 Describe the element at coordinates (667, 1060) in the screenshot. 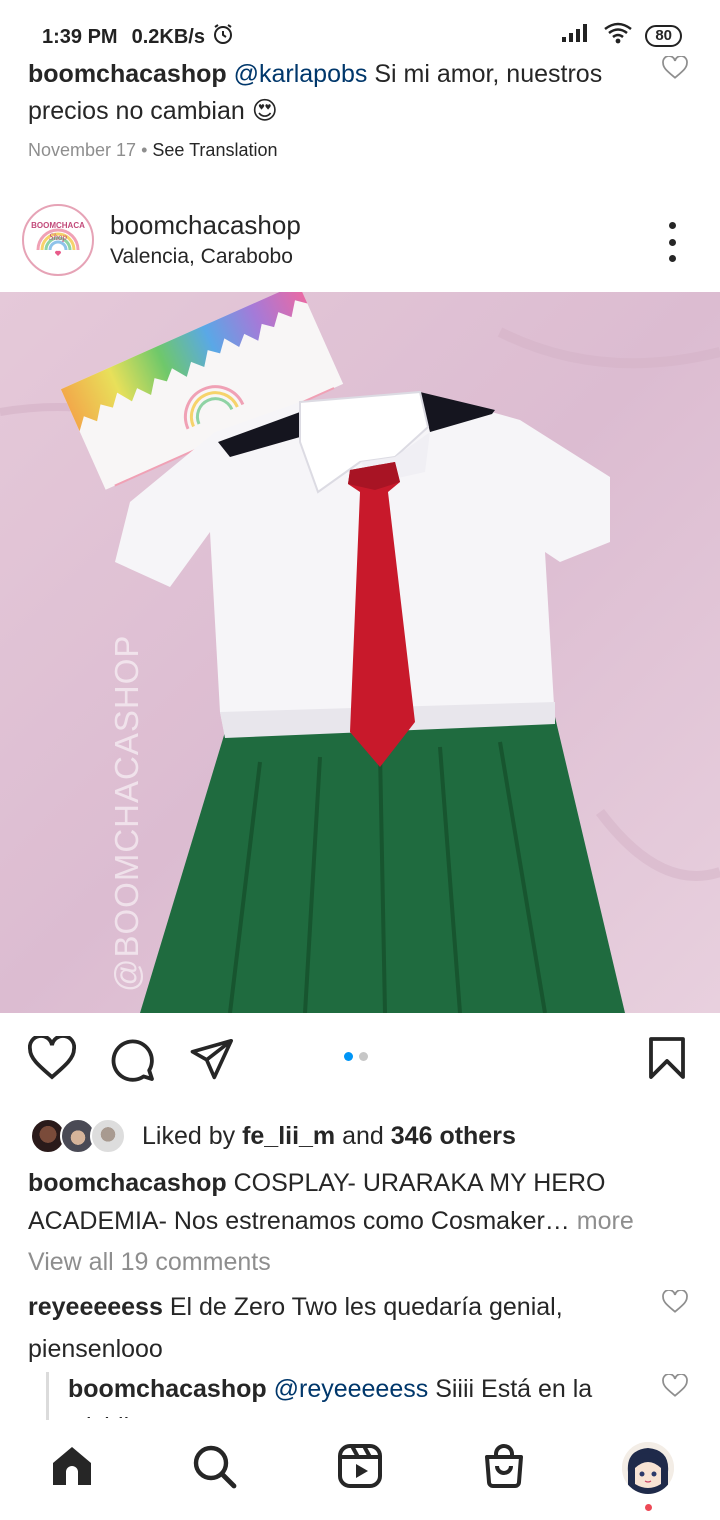

I see `bookmark-icon` at that location.